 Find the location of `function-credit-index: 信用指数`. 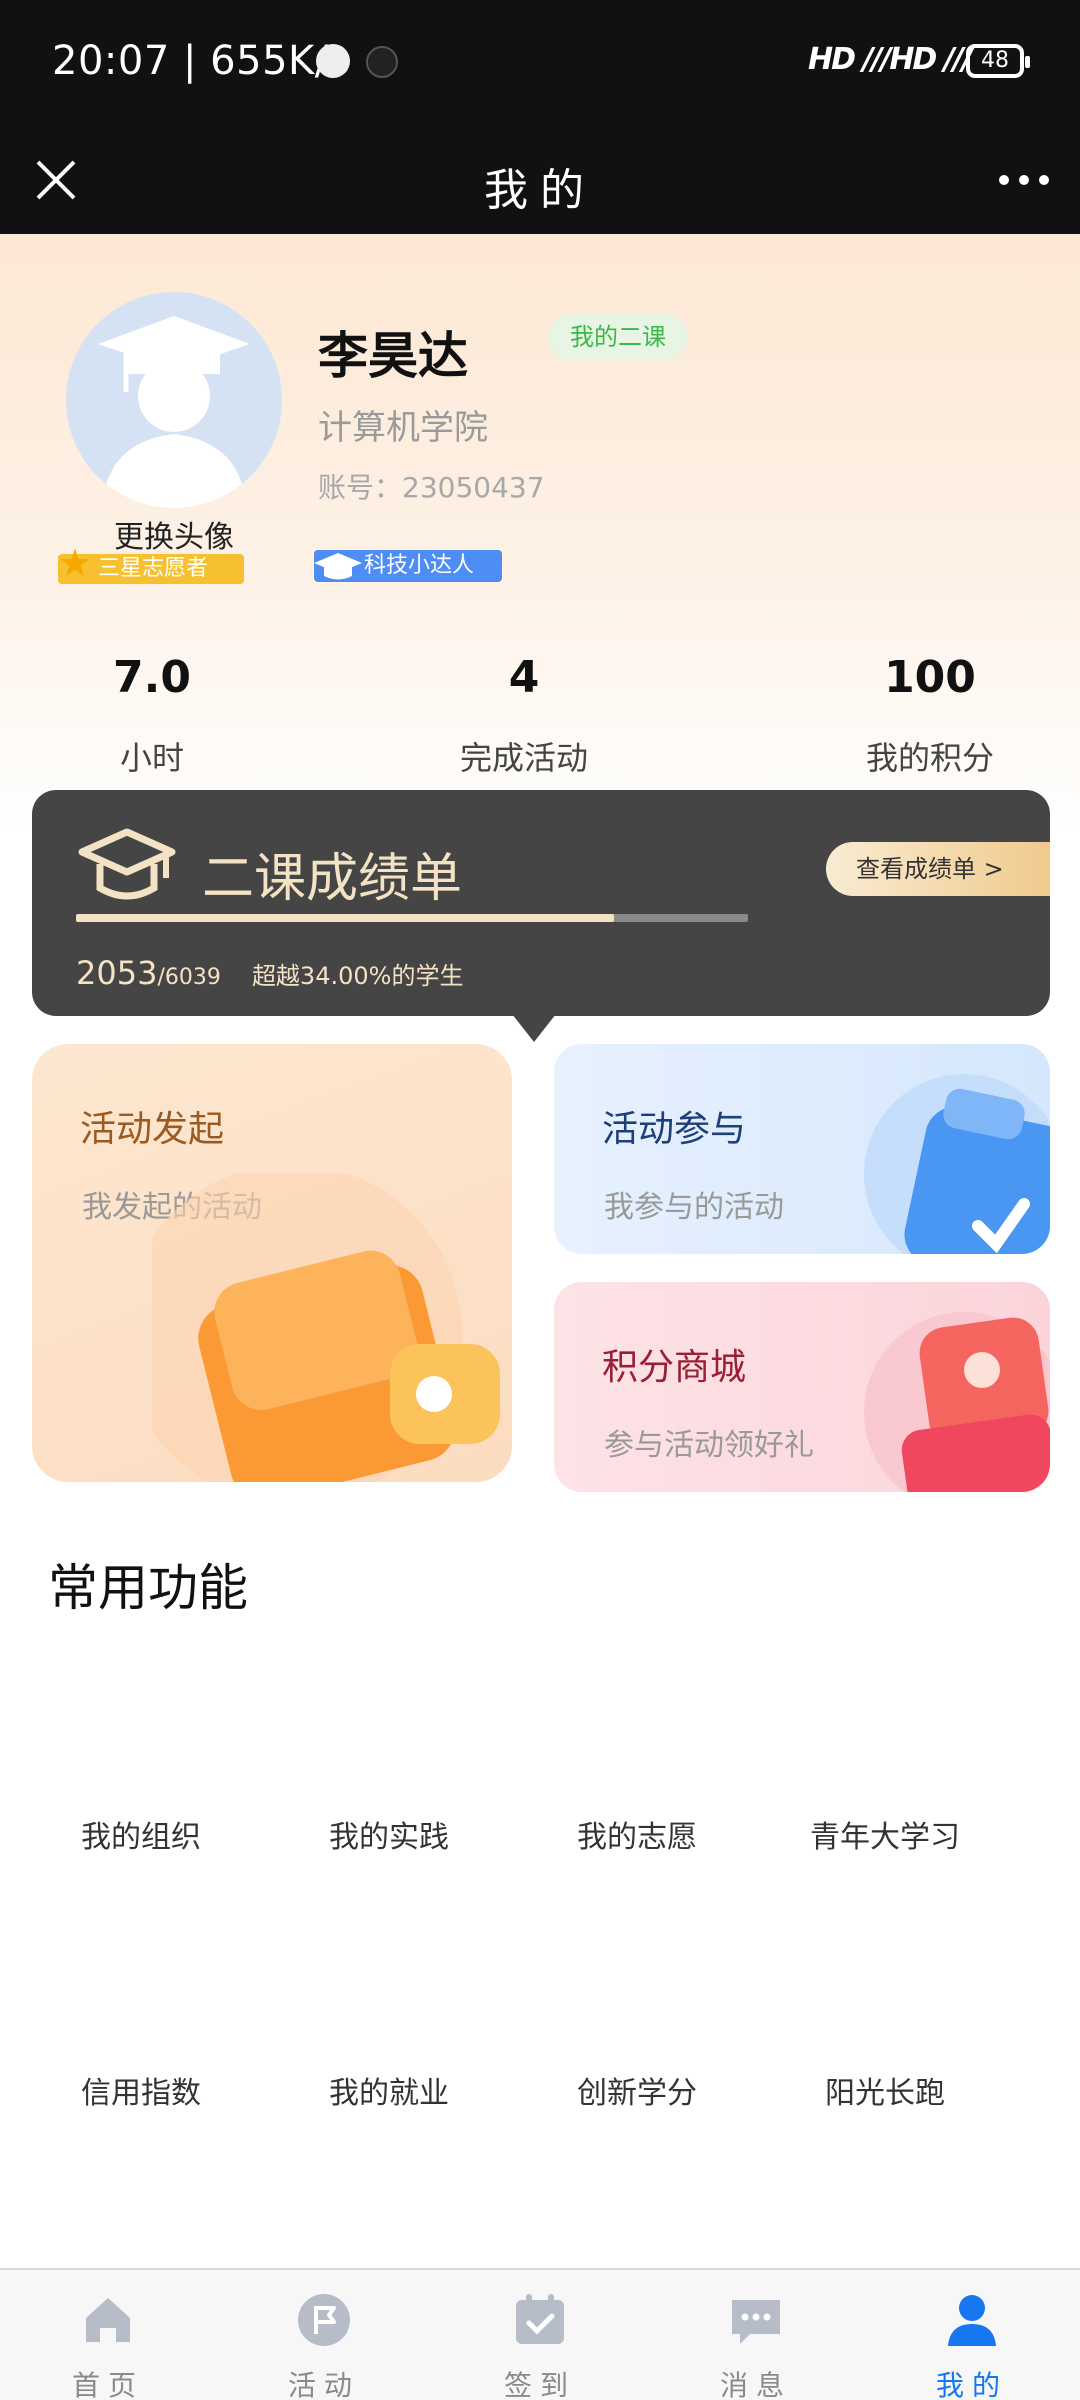

function-credit-index: 信用指数 is located at coordinates (141, 2090).